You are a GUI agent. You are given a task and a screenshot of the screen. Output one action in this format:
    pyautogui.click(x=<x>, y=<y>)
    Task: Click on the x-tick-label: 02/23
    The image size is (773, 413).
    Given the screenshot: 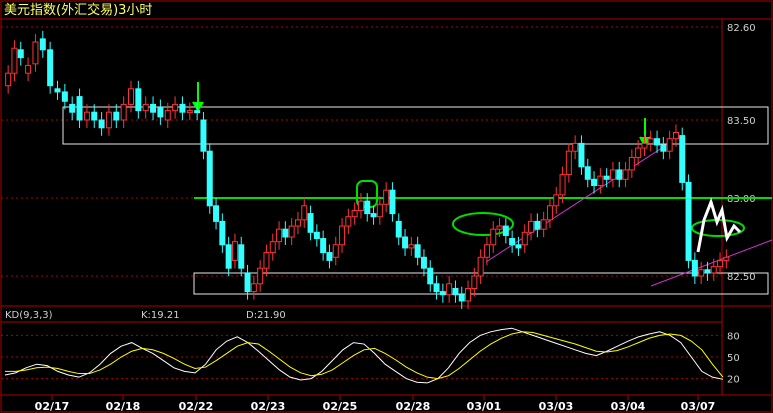 What is the action you would take?
    pyautogui.click(x=268, y=406)
    